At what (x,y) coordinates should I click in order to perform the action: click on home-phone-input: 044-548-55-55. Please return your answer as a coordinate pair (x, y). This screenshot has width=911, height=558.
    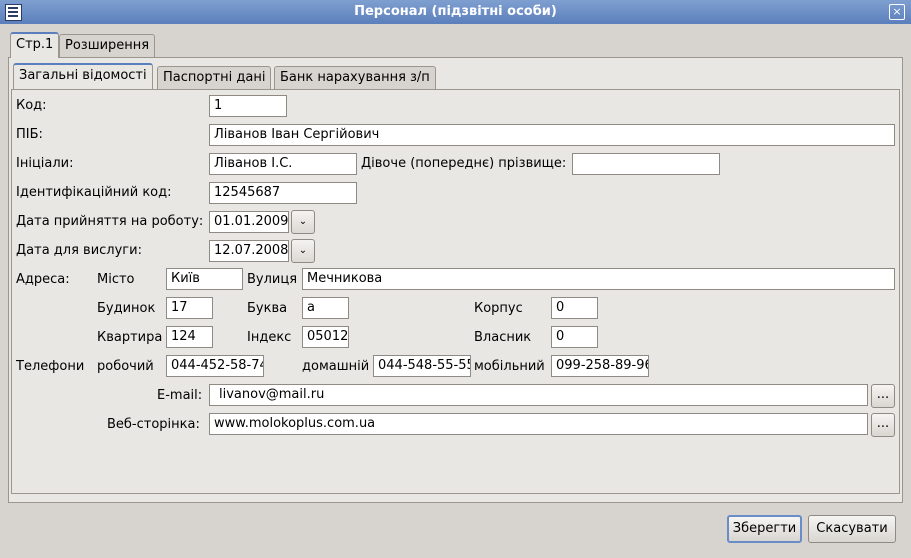
    Looking at the image, I should click on (422, 366).